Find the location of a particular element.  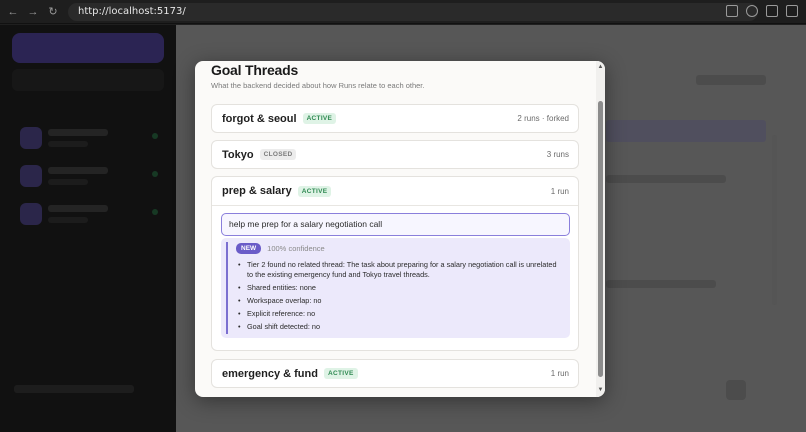

thread-card: Tokyo CLOSED 3 runs is located at coordinates (395, 154).